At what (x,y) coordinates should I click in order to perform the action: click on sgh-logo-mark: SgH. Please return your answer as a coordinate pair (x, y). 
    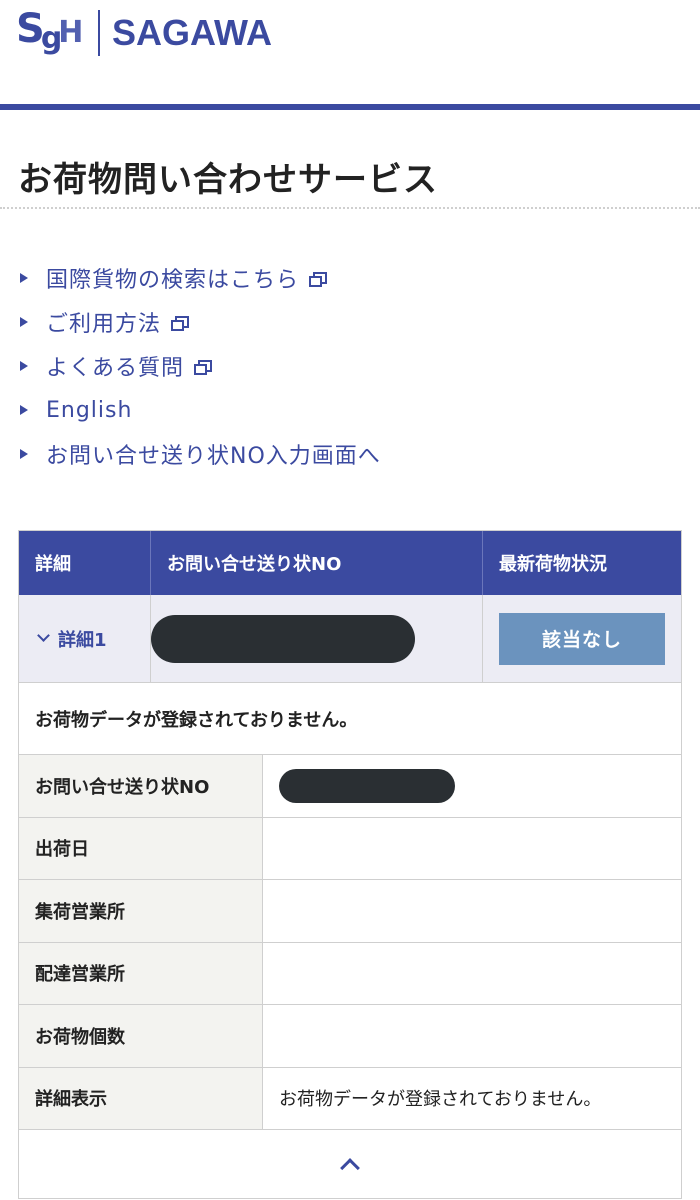
    Looking at the image, I should click on (49, 31).